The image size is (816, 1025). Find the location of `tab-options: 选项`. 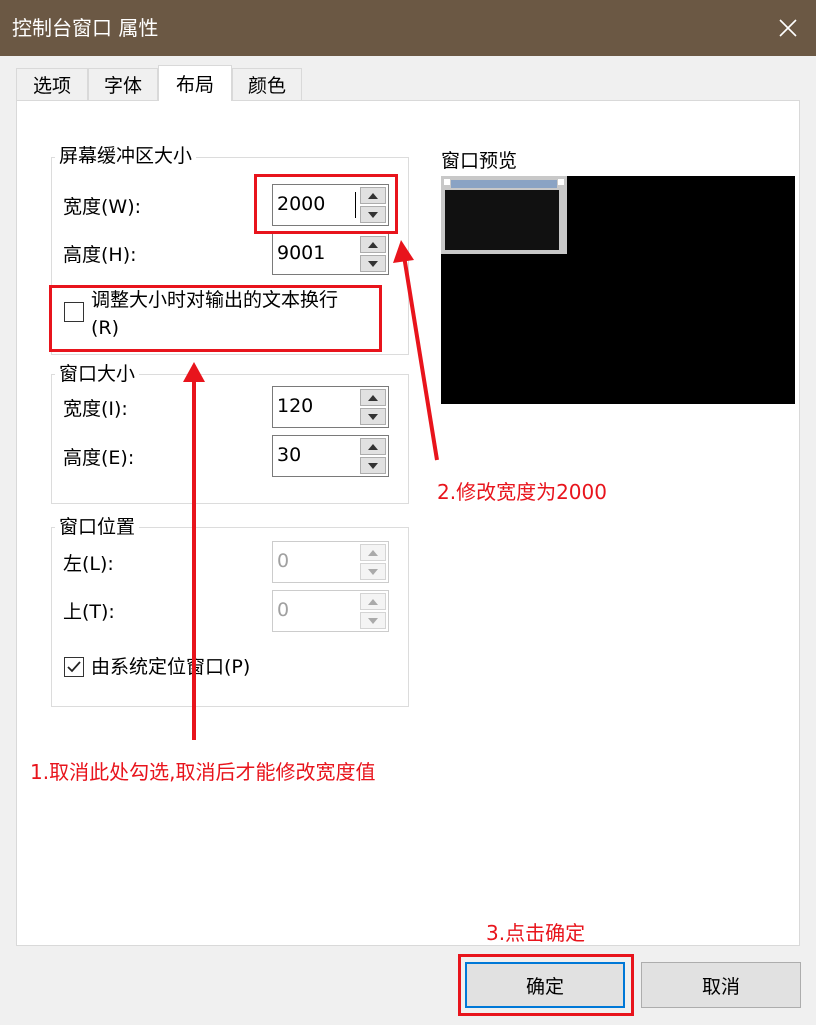

tab-options: 选项 is located at coordinates (52, 84).